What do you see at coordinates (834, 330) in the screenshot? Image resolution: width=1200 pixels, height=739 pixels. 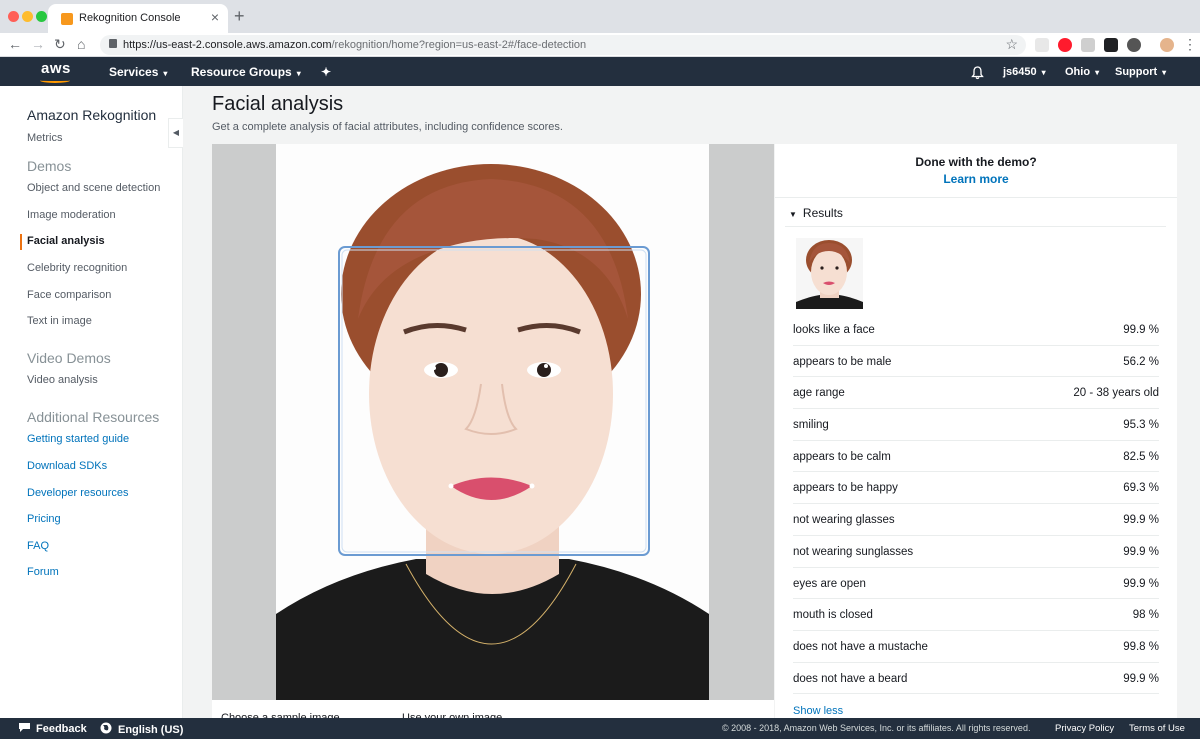 I see `result-label: looks like a face` at bounding box center [834, 330].